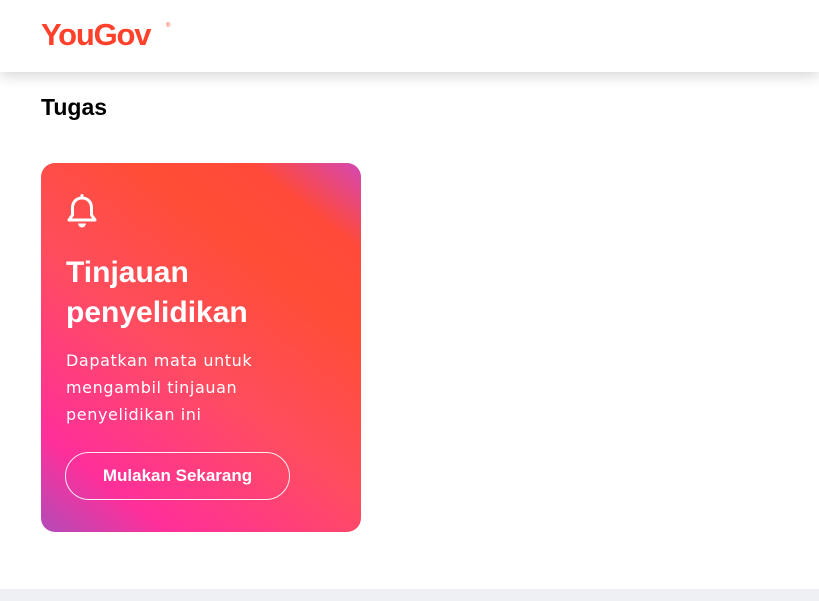  I want to click on footer-strip, so click(409, 595).